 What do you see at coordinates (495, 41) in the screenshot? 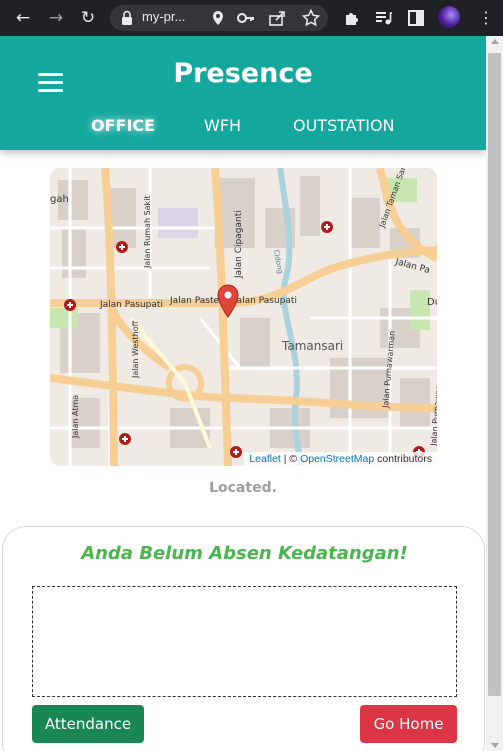
I see `scroll-up-icon` at bounding box center [495, 41].